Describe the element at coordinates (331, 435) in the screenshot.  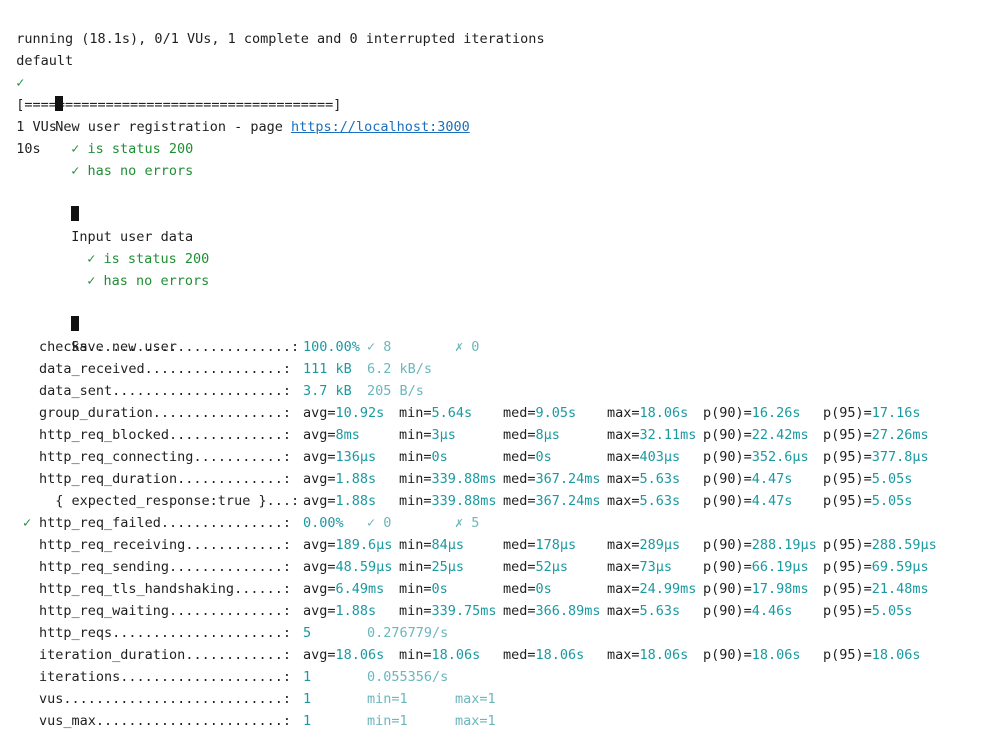
I see `metric-value: avg=8ms` at that location.